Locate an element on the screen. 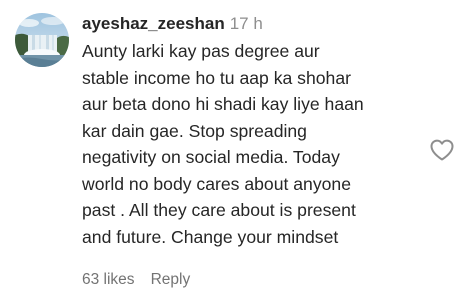 The height and width of the screenshot is (304, 474). like-button is located at coordinates (442, 150).